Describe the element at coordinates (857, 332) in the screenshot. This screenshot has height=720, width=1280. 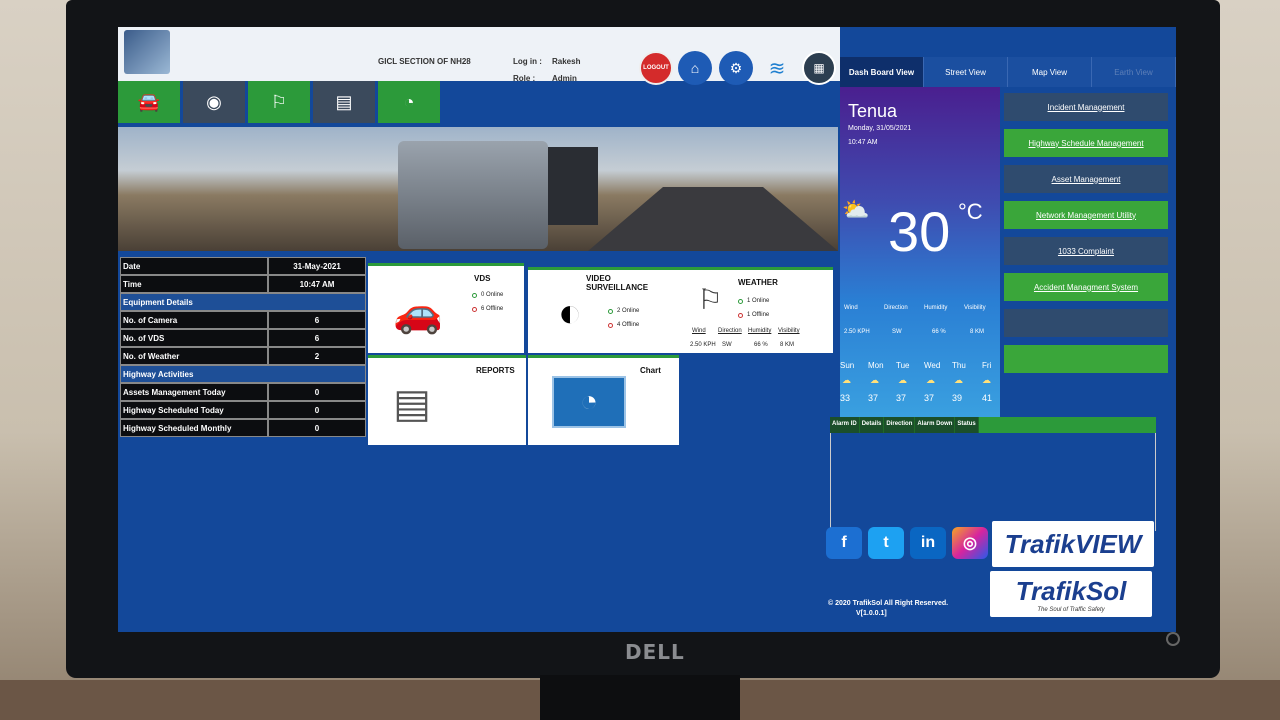
I see `wind-value: 2.50 KPH` at that location.